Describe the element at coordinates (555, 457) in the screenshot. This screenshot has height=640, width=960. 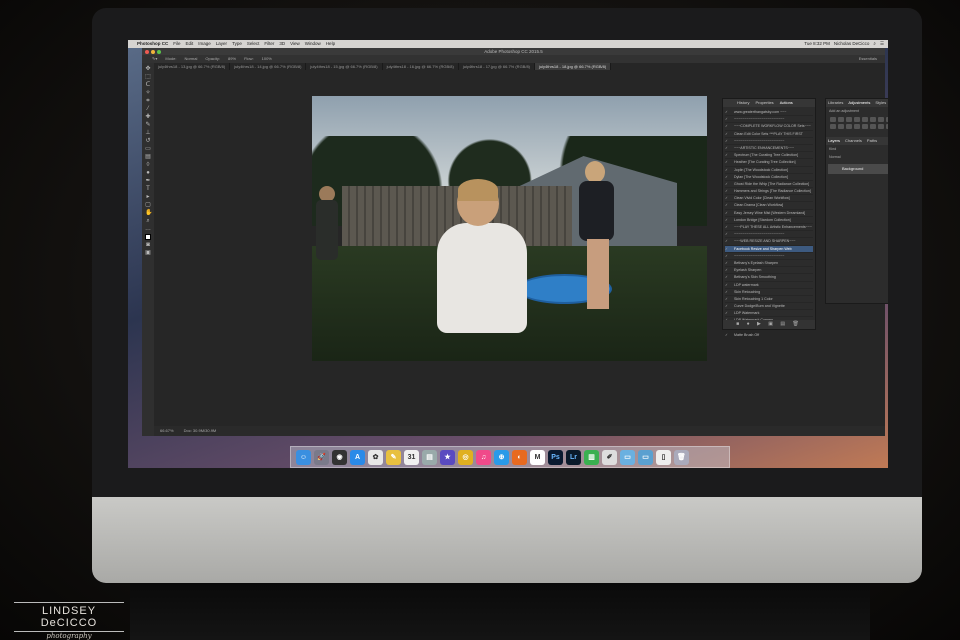
I see `photoshop-icon: Ps` at that location.